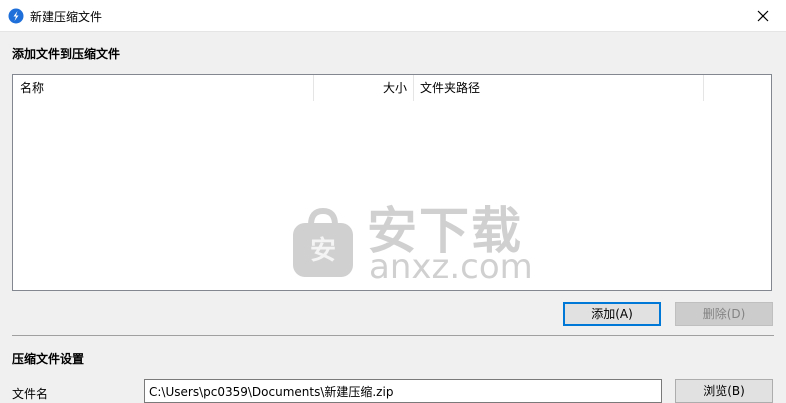 This screenshot has height=403, width=786. Describe the element at coordinates (393, 335) in the screenshot. I see `section-divider` at that location.